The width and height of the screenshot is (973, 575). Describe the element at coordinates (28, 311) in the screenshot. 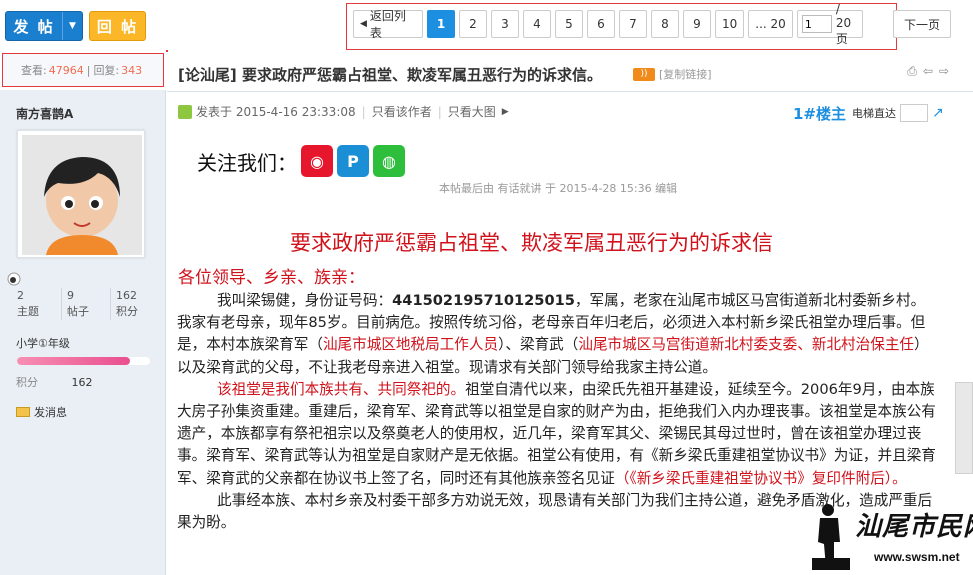

I see `stat-label: 主题` at that location.